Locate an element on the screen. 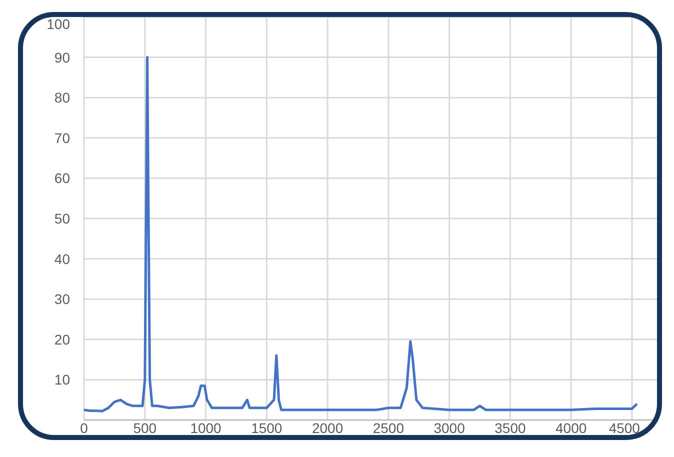  axis-label: 100 is located at coordinates (58, 24).